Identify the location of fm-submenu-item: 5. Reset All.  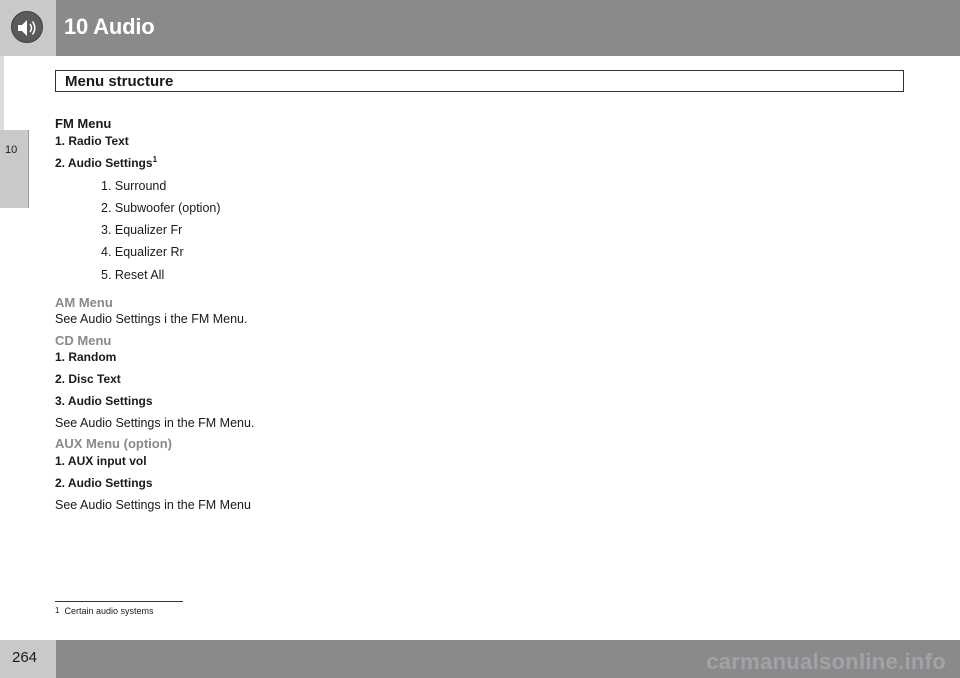
(133, 275).